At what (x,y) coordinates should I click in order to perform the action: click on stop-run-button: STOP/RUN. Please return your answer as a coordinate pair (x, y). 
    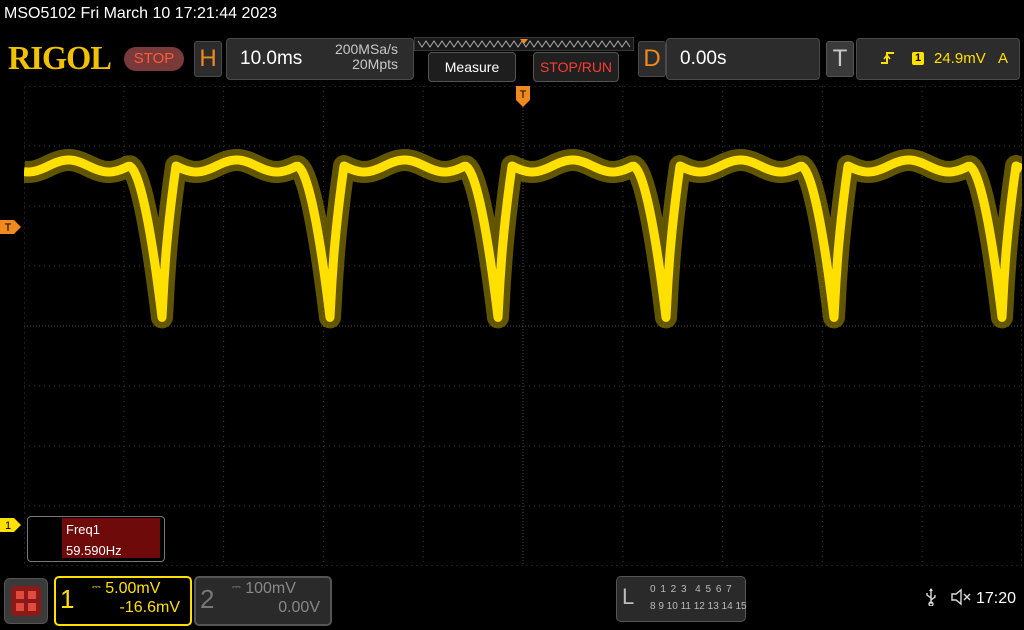
    Looking at the image, I should click on (576, 67).